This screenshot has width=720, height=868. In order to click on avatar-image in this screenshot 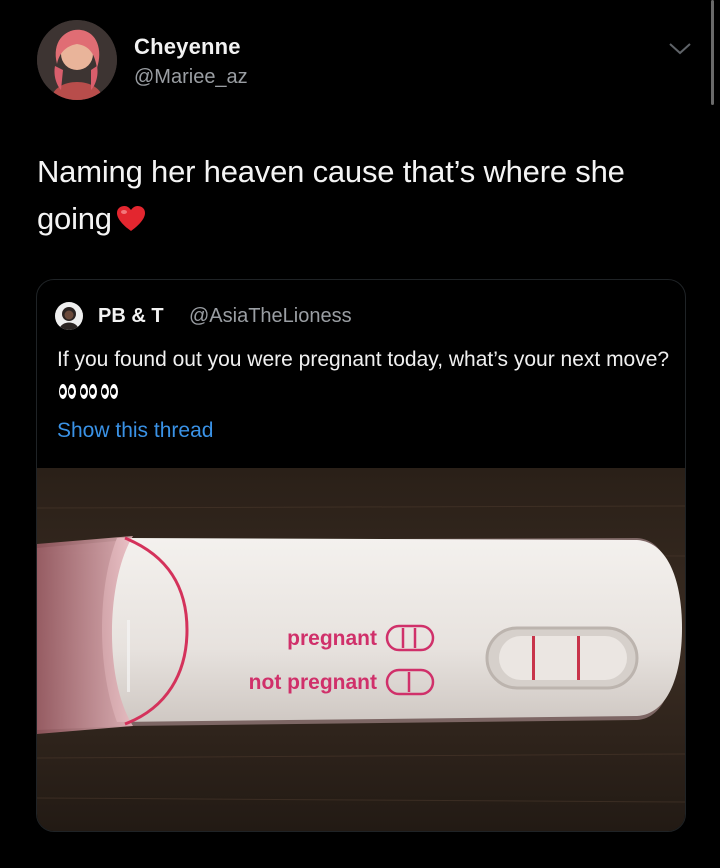, I will do `click(77, 60)`.